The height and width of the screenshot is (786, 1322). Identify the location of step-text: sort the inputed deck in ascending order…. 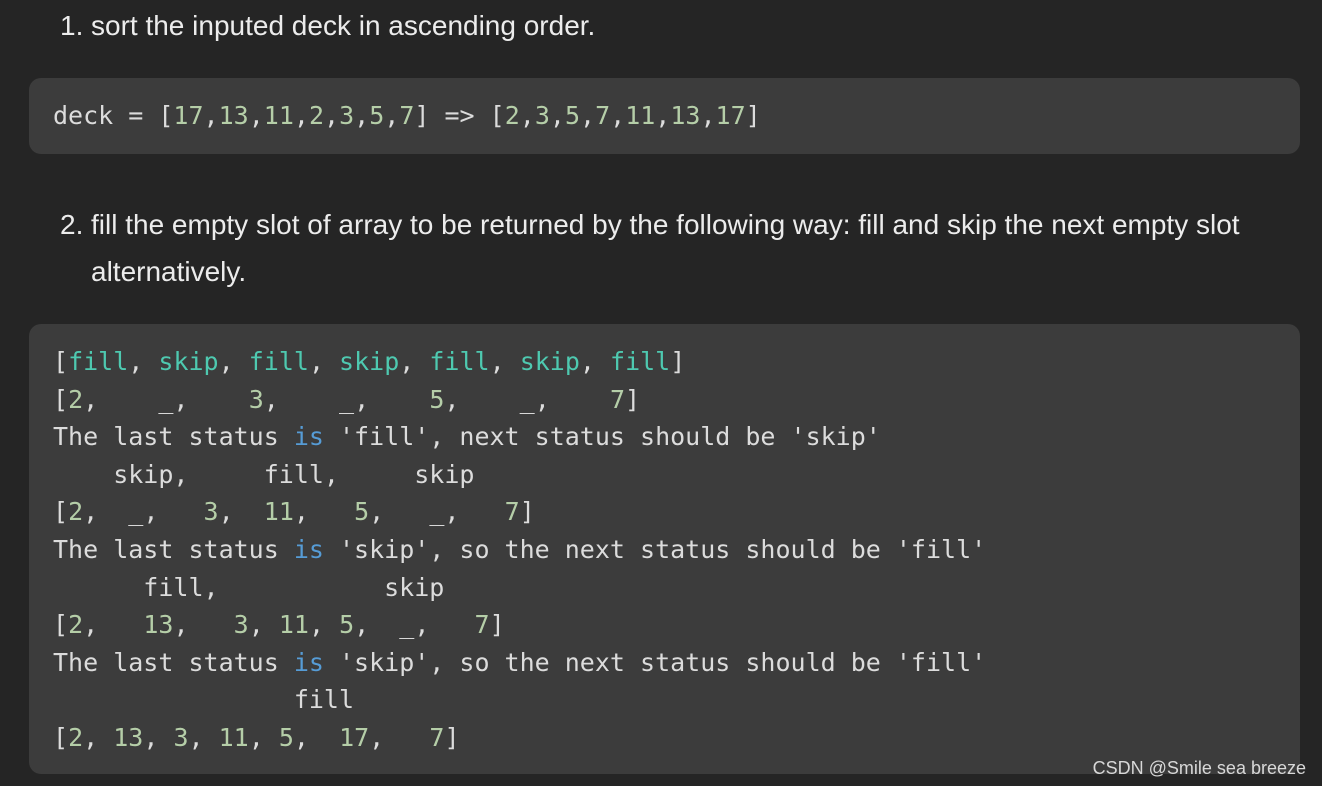
(343, 25).